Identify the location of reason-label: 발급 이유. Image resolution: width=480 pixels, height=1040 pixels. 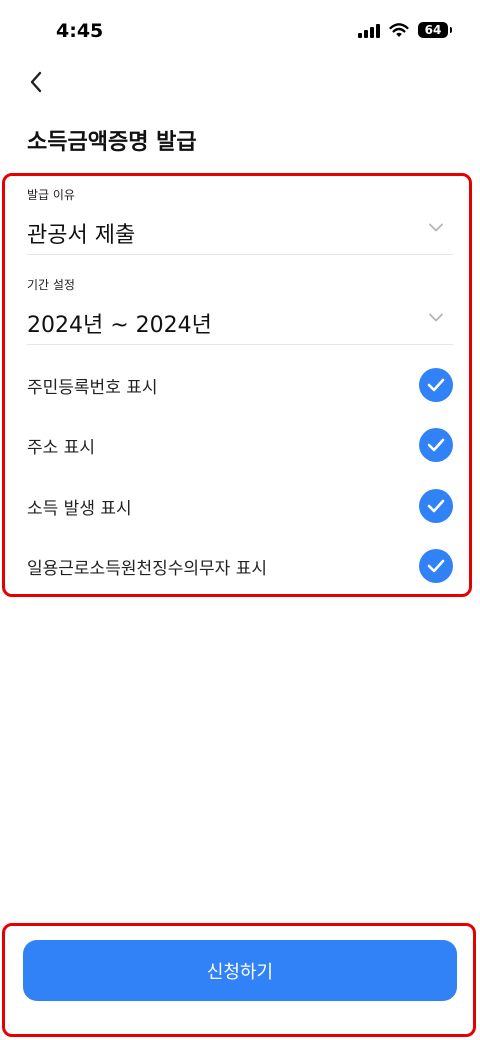
(51, 195).